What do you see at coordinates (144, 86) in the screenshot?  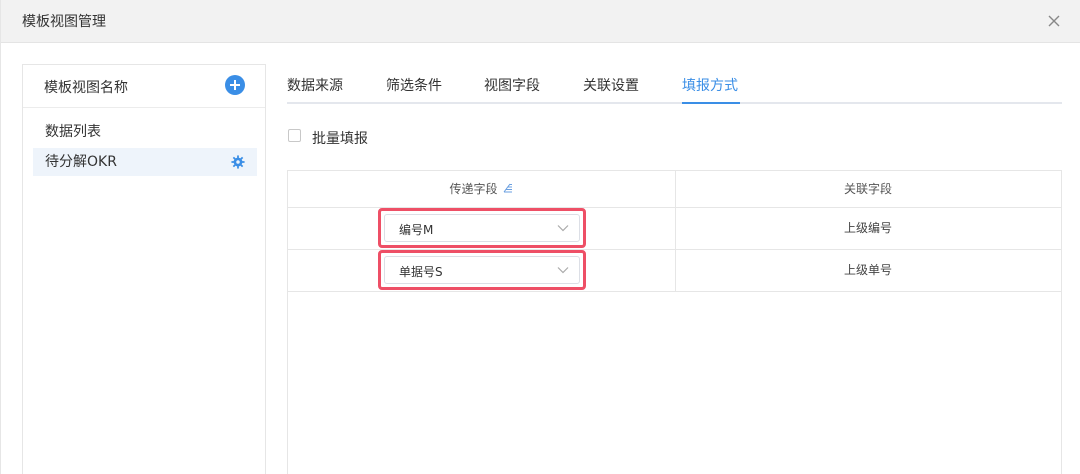 I see `list-header: 模板视图名称` at bounding box center [144, 86].